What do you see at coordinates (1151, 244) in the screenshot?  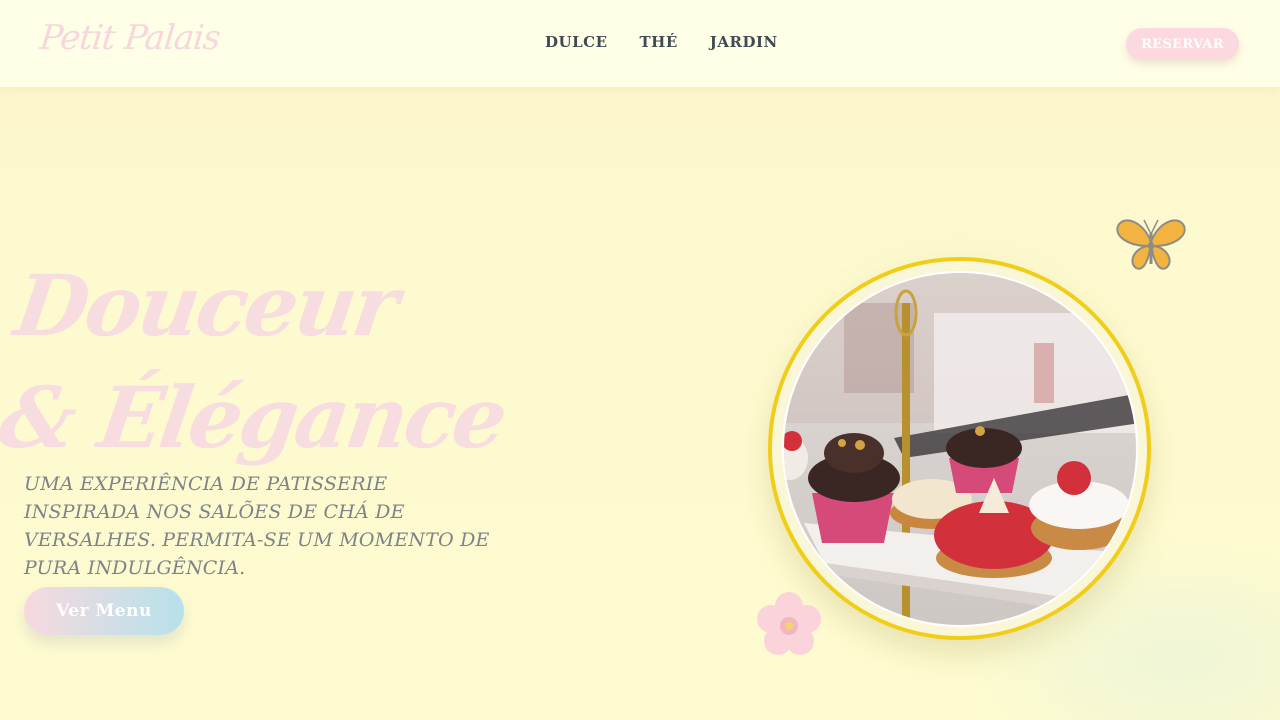 I see `butterfly-icon` at bounding box center [1151, 244].